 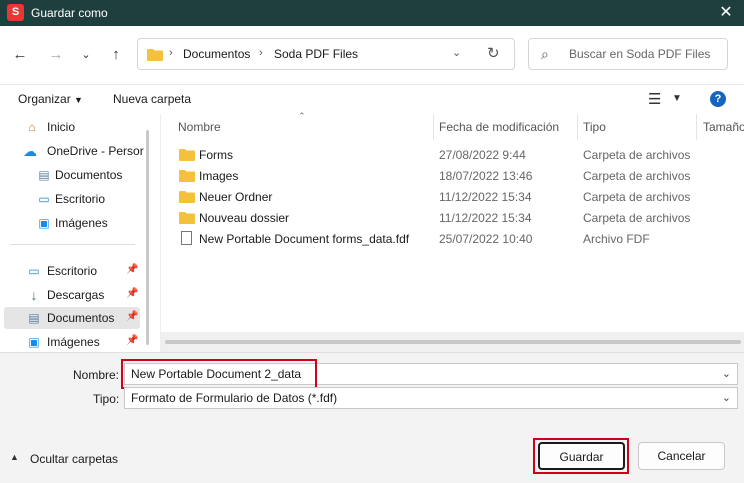 I want to click on scrollbar-thumb, so click(x=453, y=342).